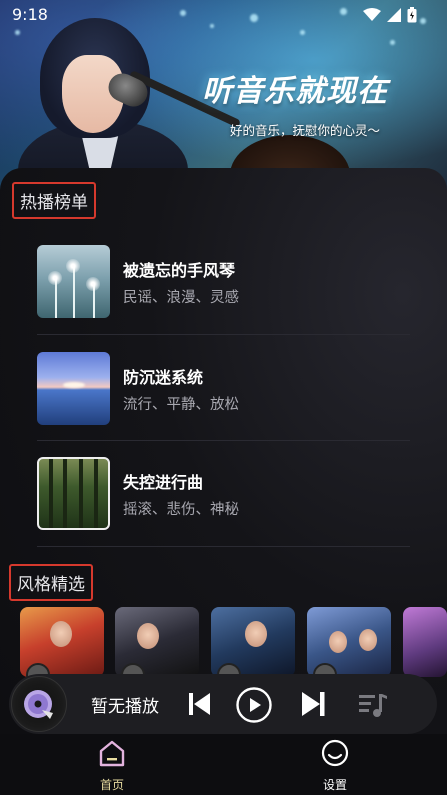 This screenshot has width=447, height=795. I want to click on playlist-icon, so click(373, 705).